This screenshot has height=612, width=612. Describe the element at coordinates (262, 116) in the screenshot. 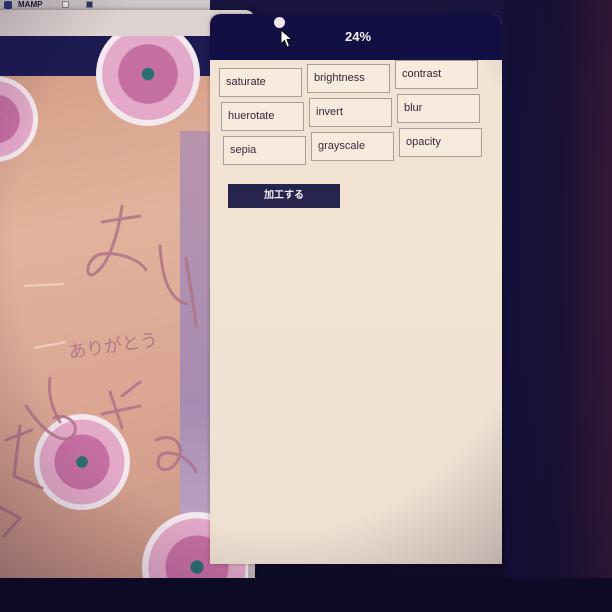

I see `filter-huerotate-button: huerotate` at that location.